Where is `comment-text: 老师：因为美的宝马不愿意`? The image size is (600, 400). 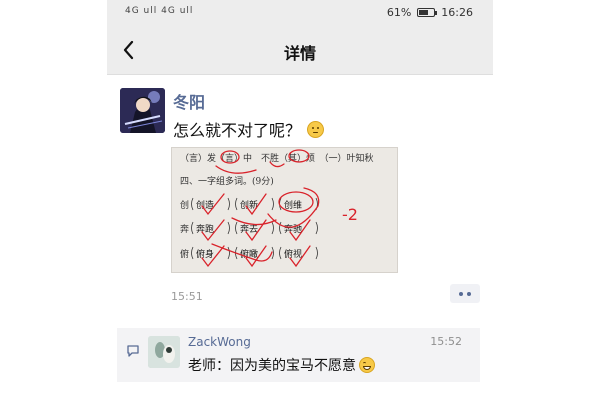 comment-text: 老师：因为美的宝马不愿意 is located at coordinates (281, 365).